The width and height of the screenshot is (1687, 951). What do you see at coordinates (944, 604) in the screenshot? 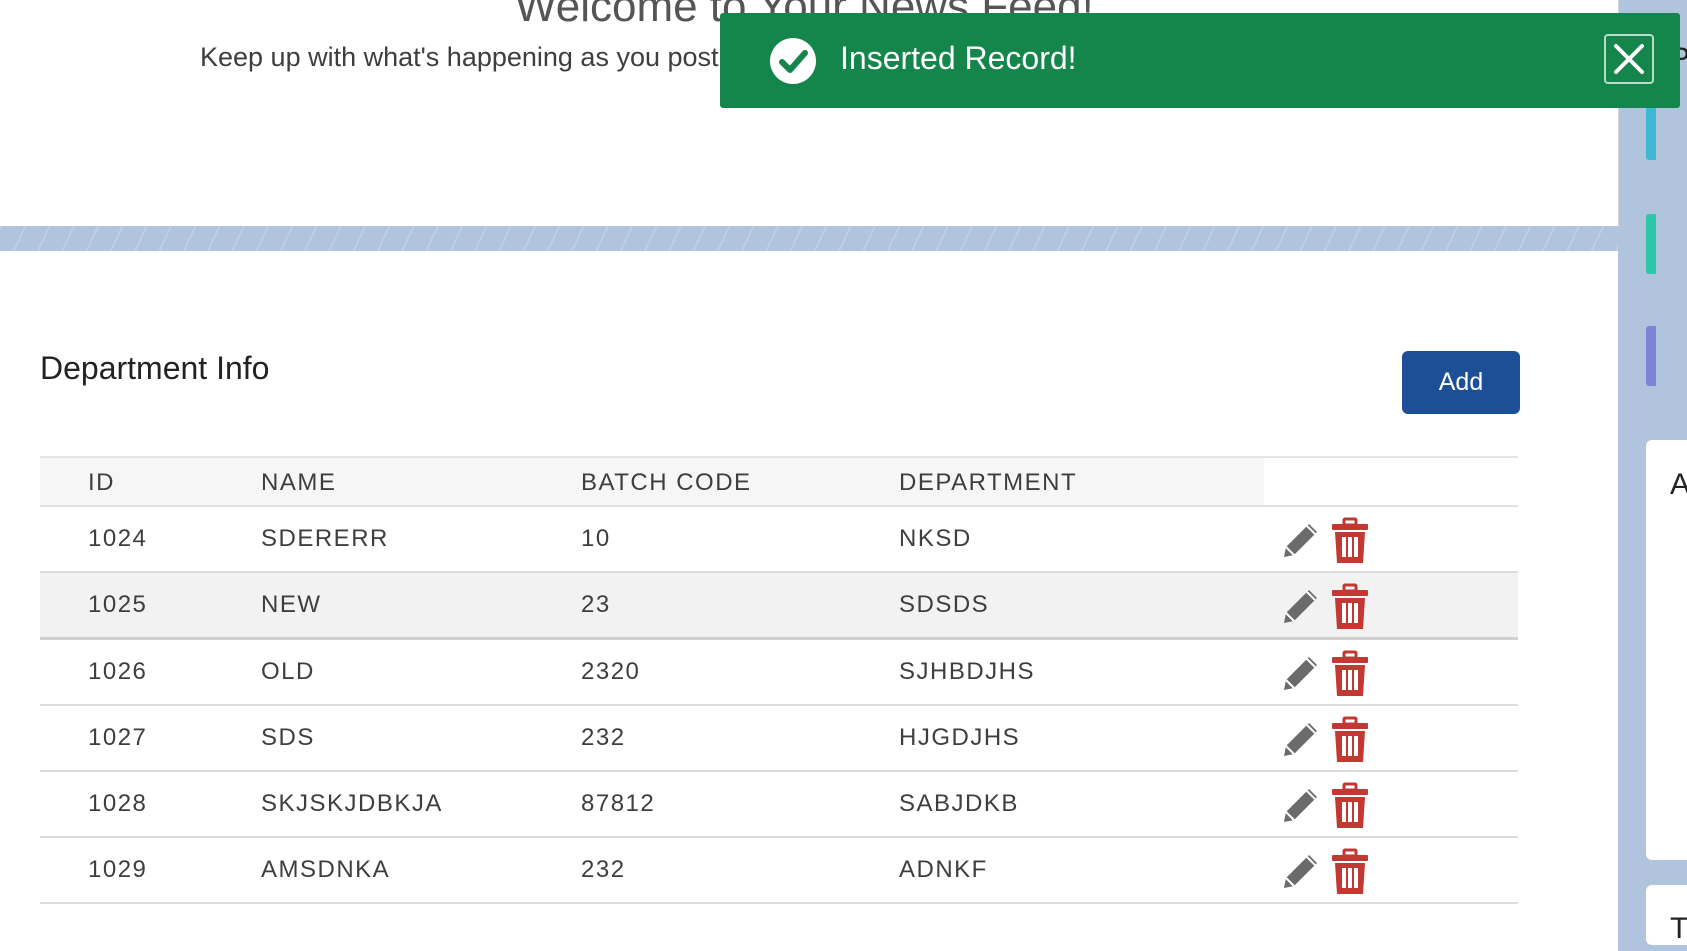
I see `cell-department: SDSDS` at bounding box center [944, 604].